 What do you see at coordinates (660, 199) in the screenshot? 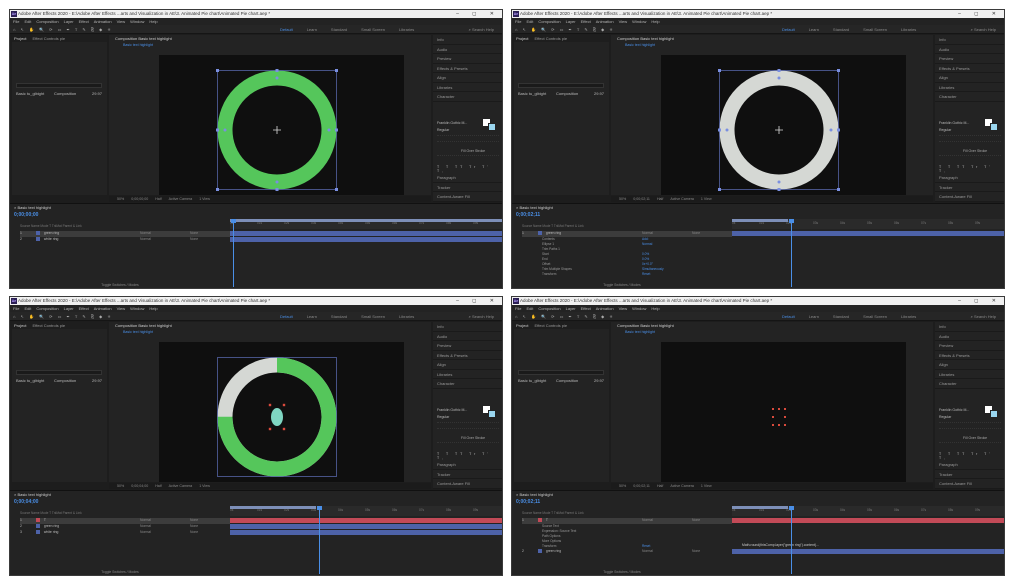
I see `viewer-option: Half` at bounding box center [660, 199].